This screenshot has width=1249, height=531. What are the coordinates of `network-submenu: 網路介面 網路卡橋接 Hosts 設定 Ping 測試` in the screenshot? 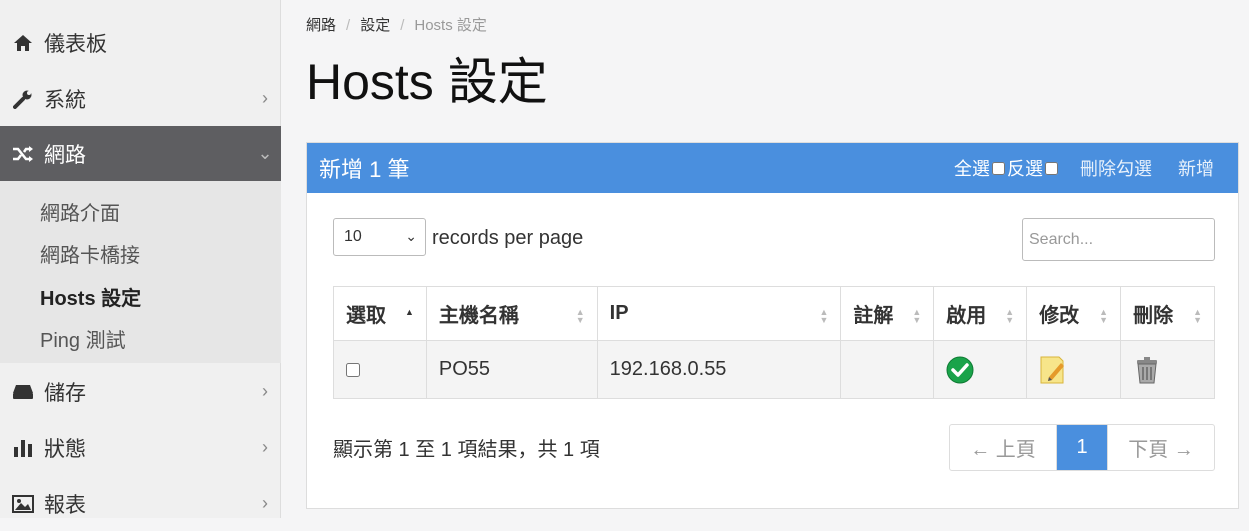 It's located at (140, 272).